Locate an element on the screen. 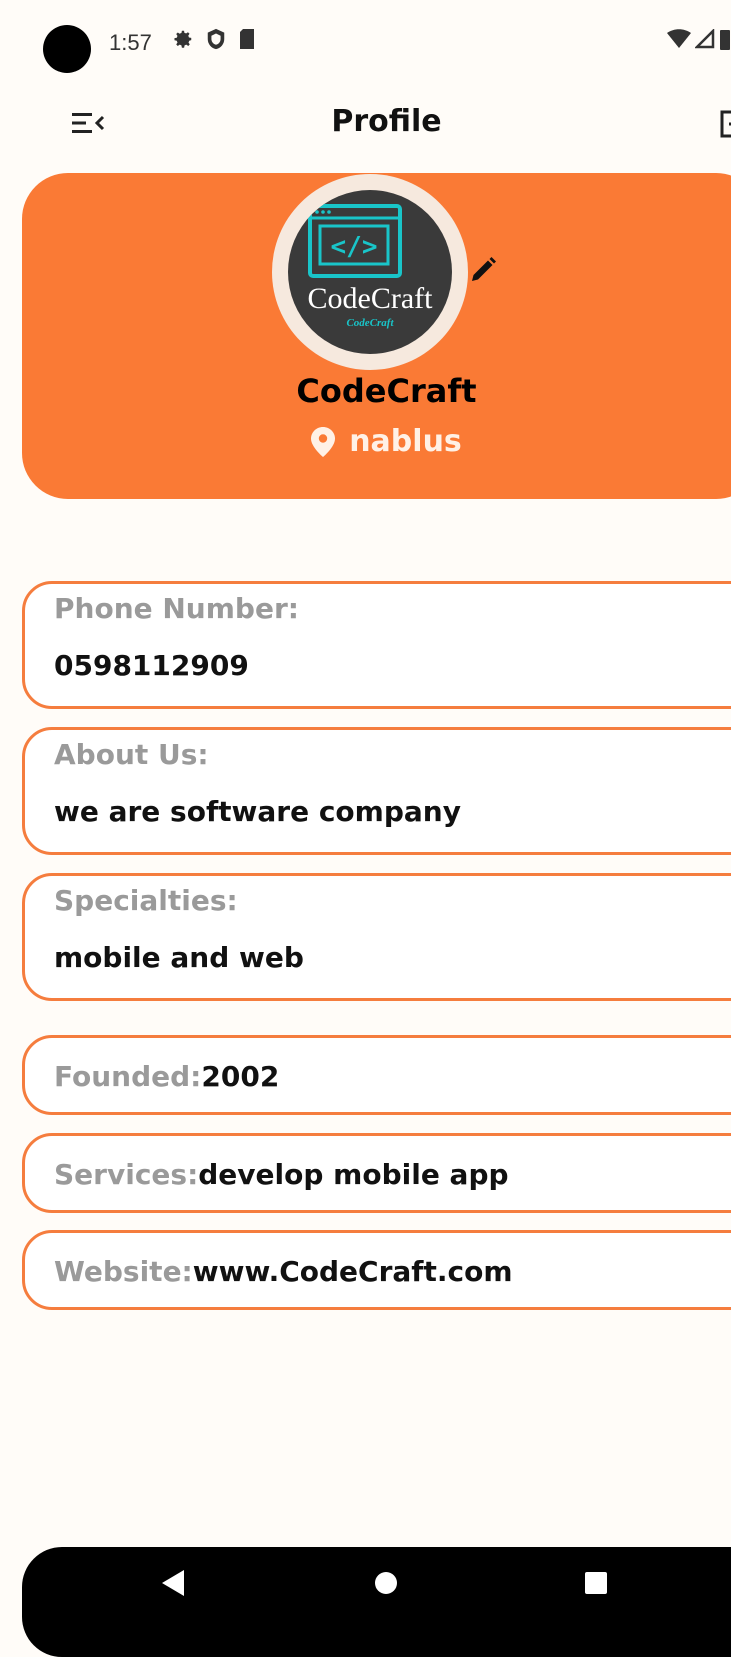  about-value: we are software company is located at coordinates (257, 811).